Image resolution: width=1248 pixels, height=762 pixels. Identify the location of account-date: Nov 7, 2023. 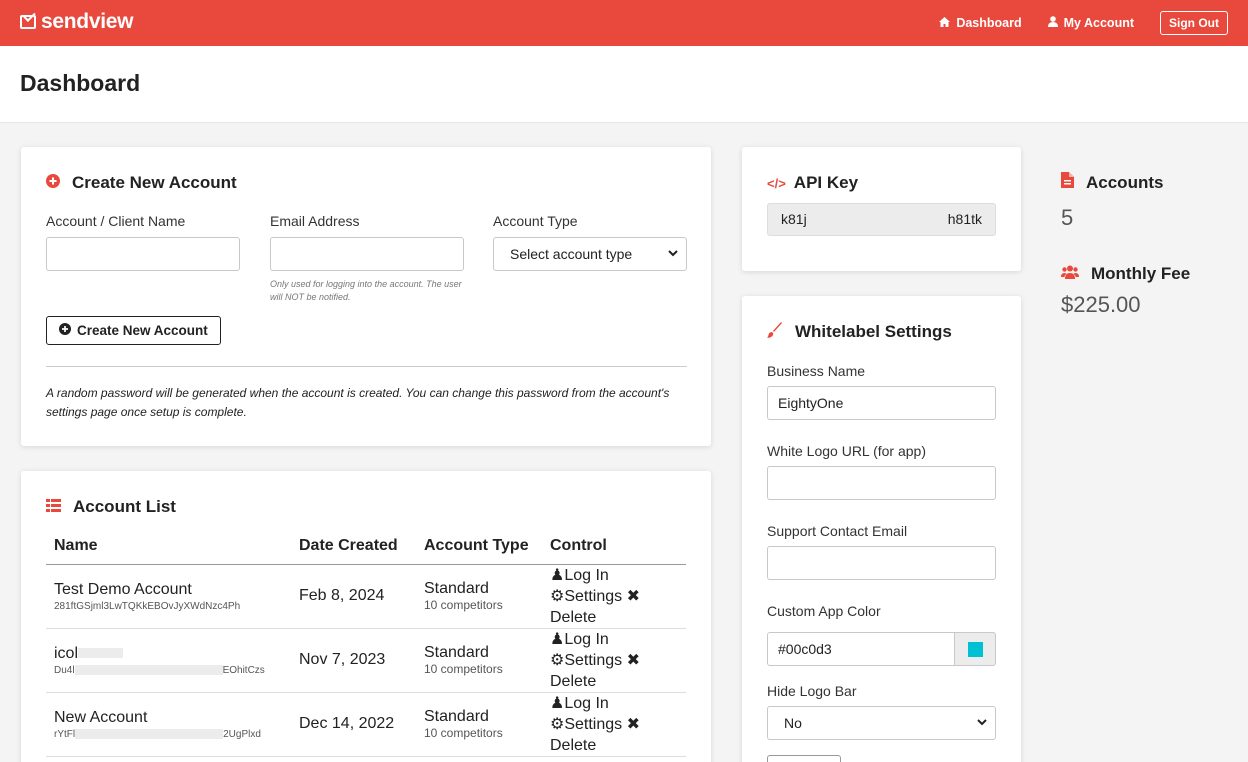
(353, 660).